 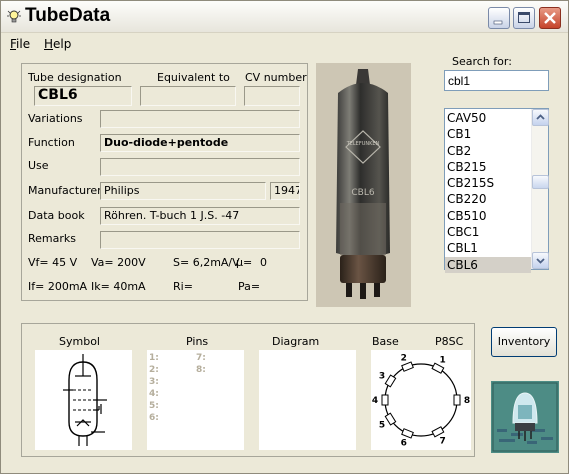 I want to click on photo-tube-label: CBL6, so click(x=362, y=193).